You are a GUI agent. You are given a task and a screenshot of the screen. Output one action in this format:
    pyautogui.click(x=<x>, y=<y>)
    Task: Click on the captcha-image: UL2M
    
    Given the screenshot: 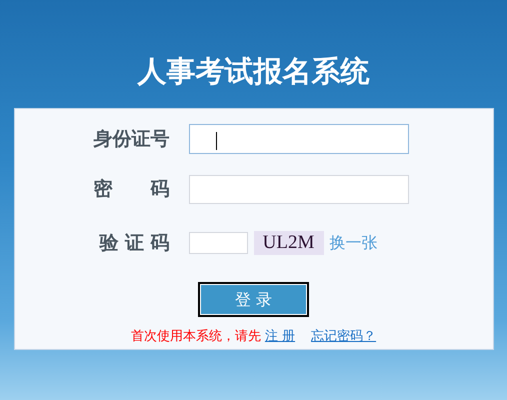 What is the action you would take?
    pyautogui.click(x=289, y=243)
    